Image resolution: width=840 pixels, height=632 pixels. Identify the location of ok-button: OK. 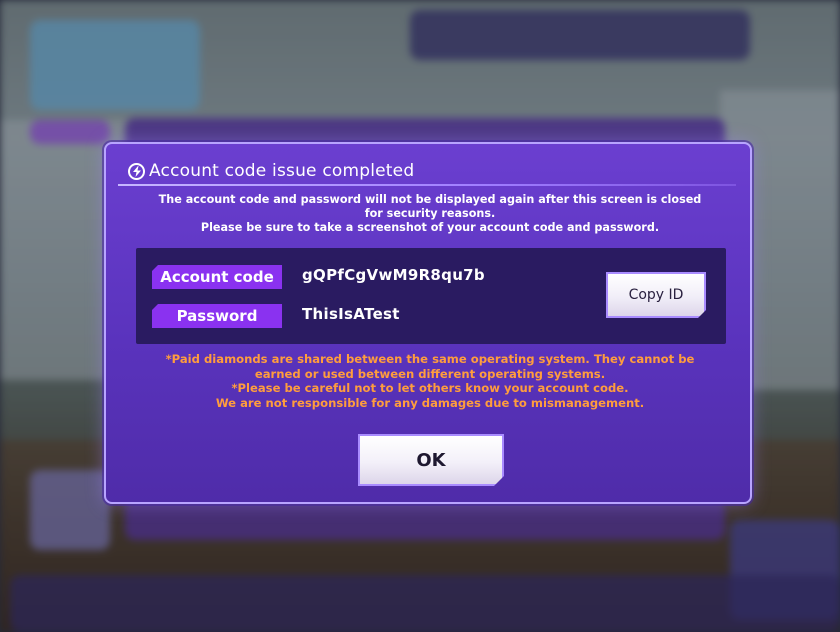
(431, 460).